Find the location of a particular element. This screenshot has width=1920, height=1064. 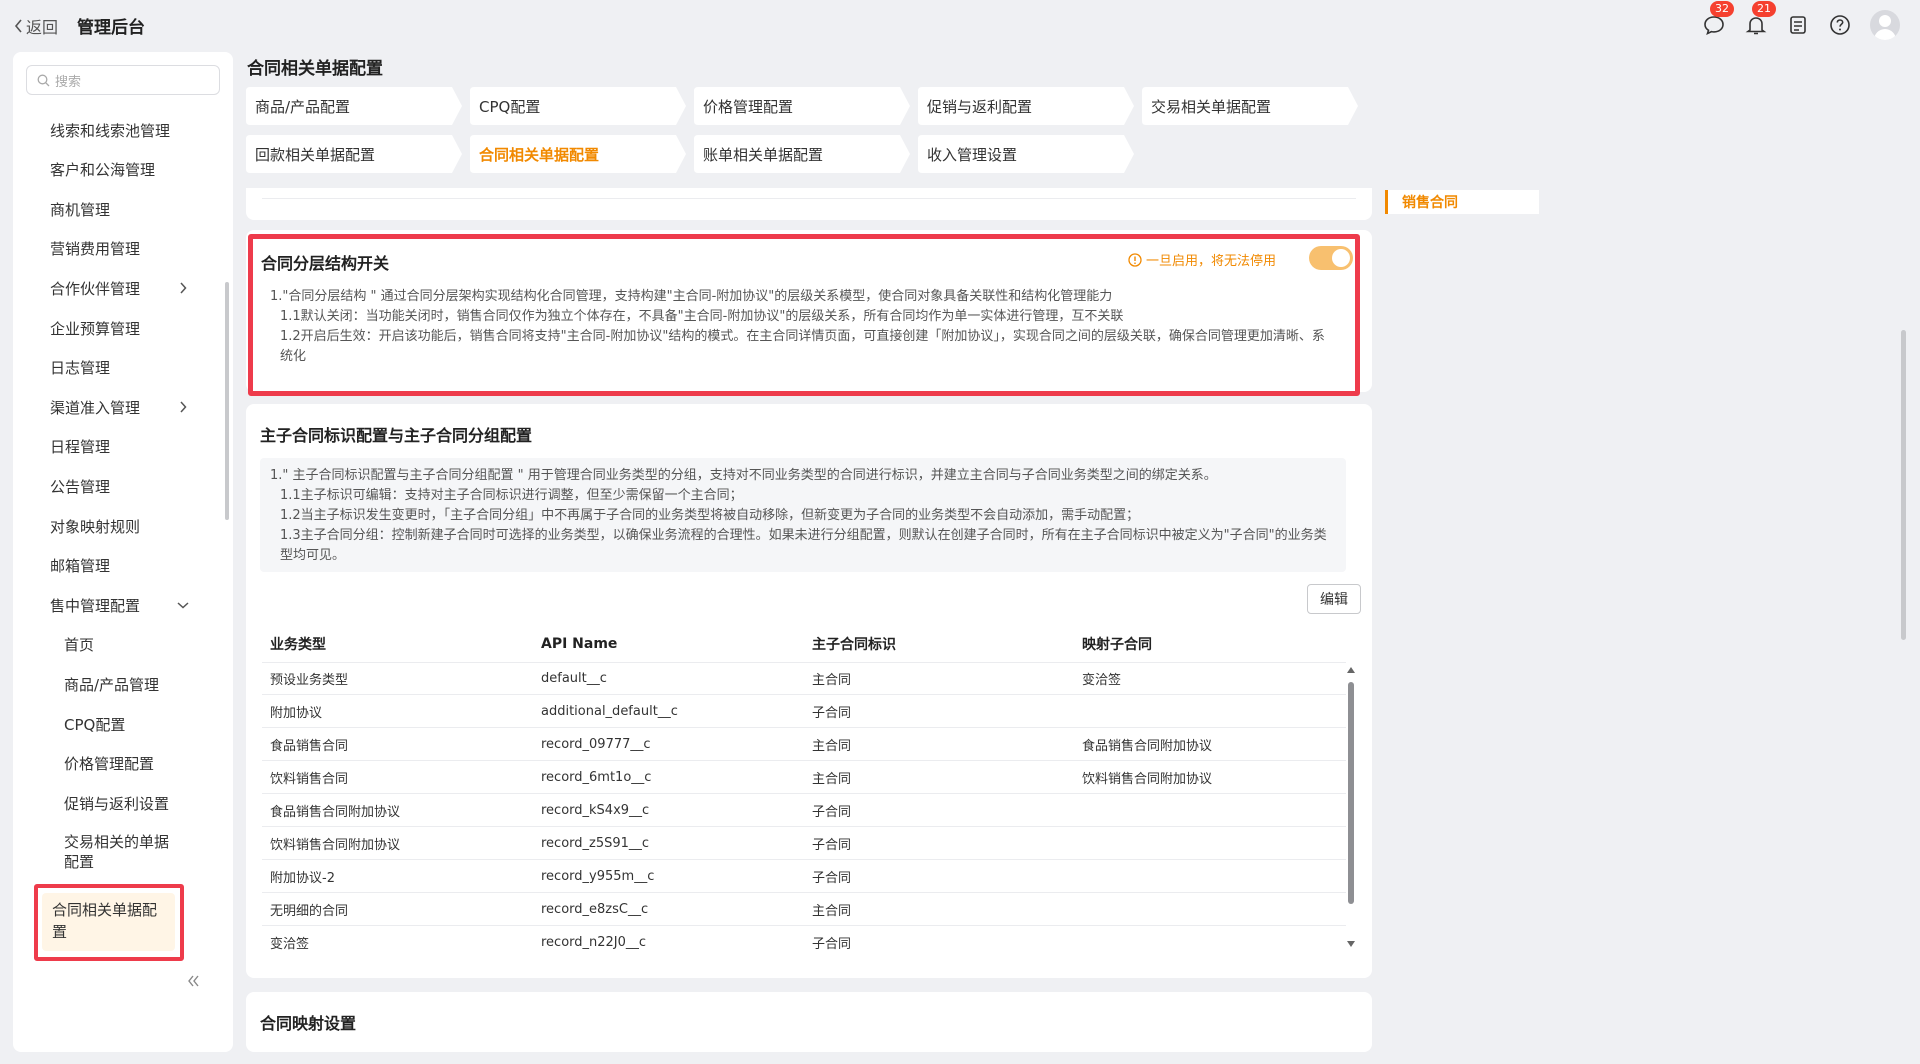

sidebar-item-channel-access: 渠道准入管理 is located at coordinates (123, 407).